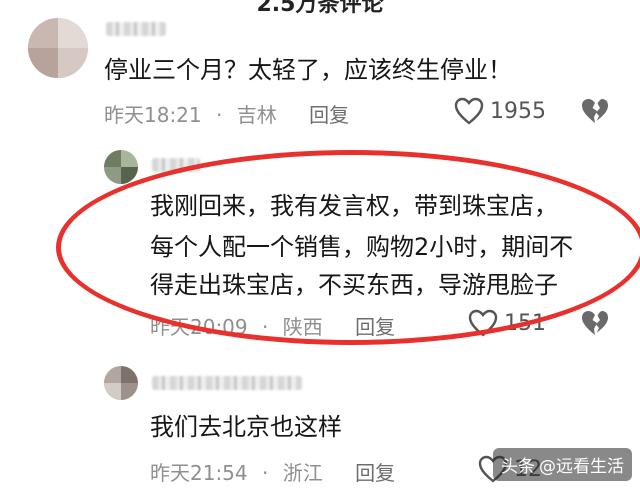  What do you see at coordinates (226, 113) in the screenshot?
I see `comment-meta: 昨天18:21 · 吉林 回复` at bounding box center [226, 113].